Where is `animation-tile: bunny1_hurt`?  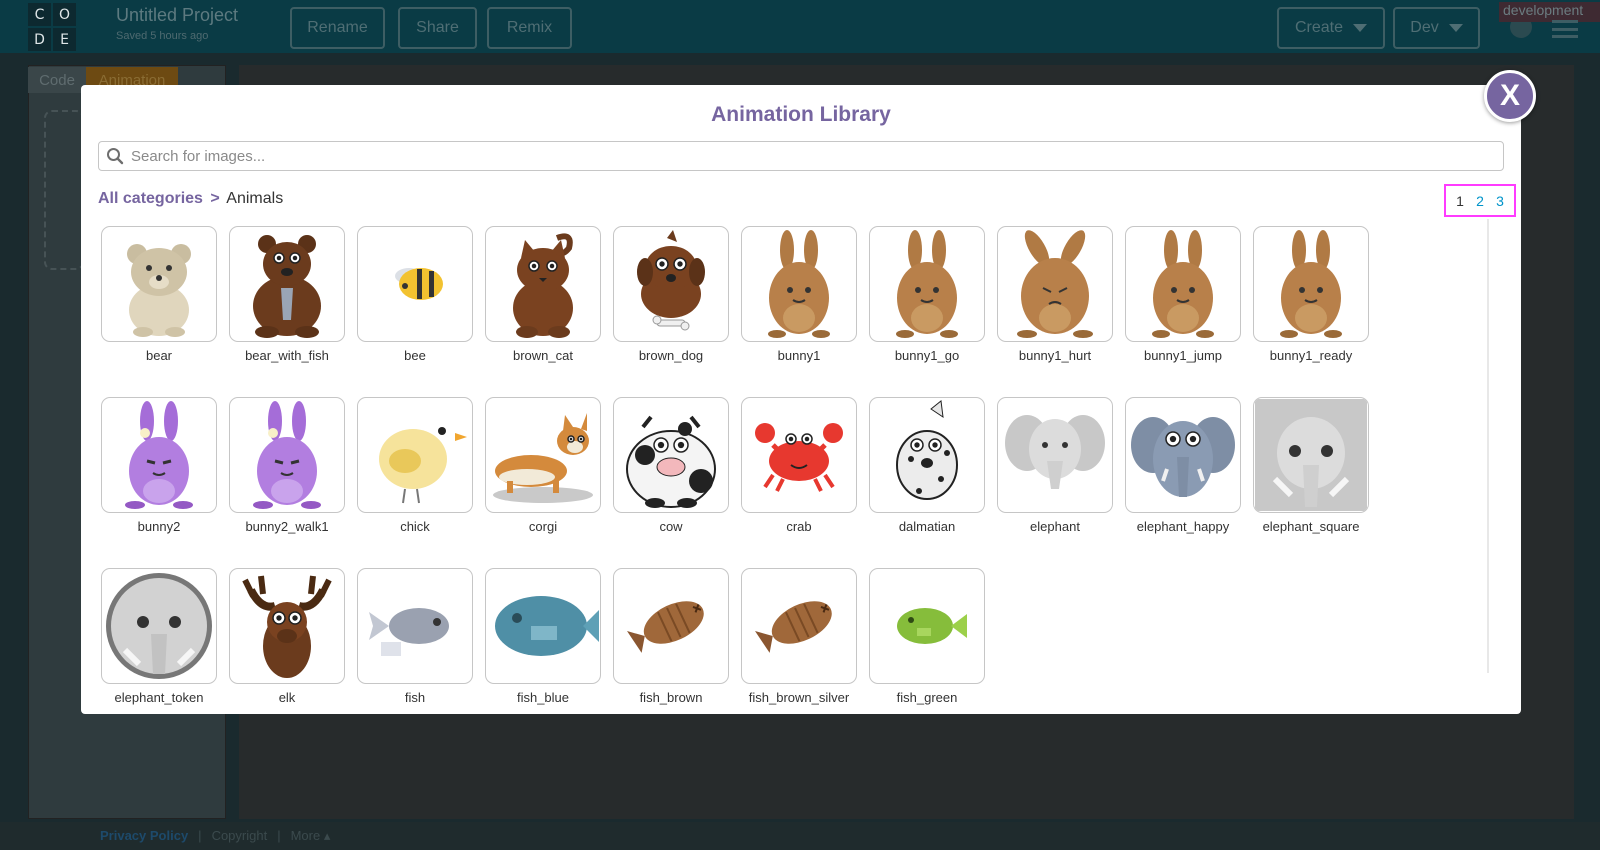
animation-tile: bunny1_hurt is located at coordinates (1055, 294).